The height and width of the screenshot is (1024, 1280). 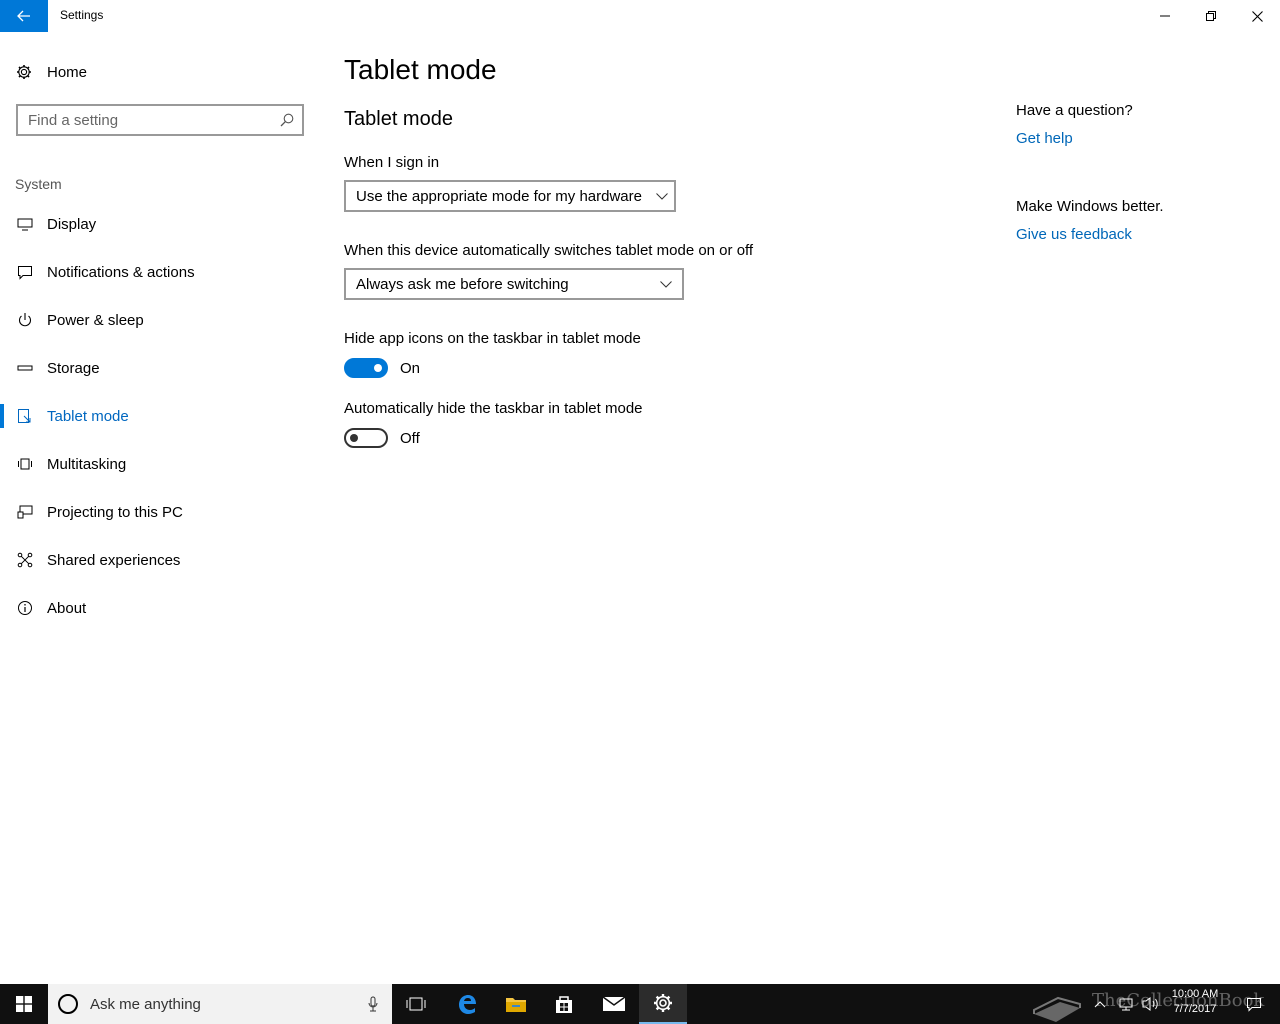 I want to click on clock-date: 7/7/2017, so click(x=1195, y=1009).